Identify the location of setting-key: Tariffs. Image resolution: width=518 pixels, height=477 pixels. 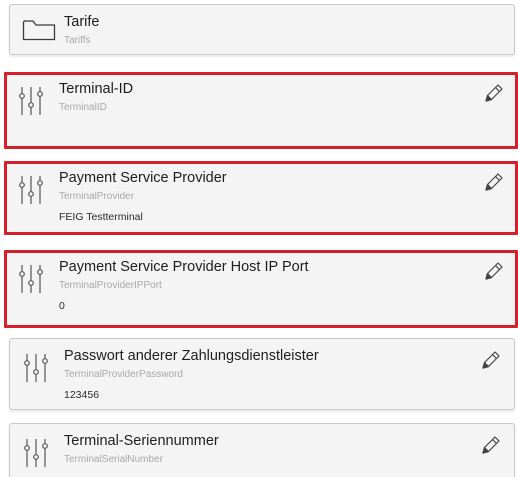
(77, 40).